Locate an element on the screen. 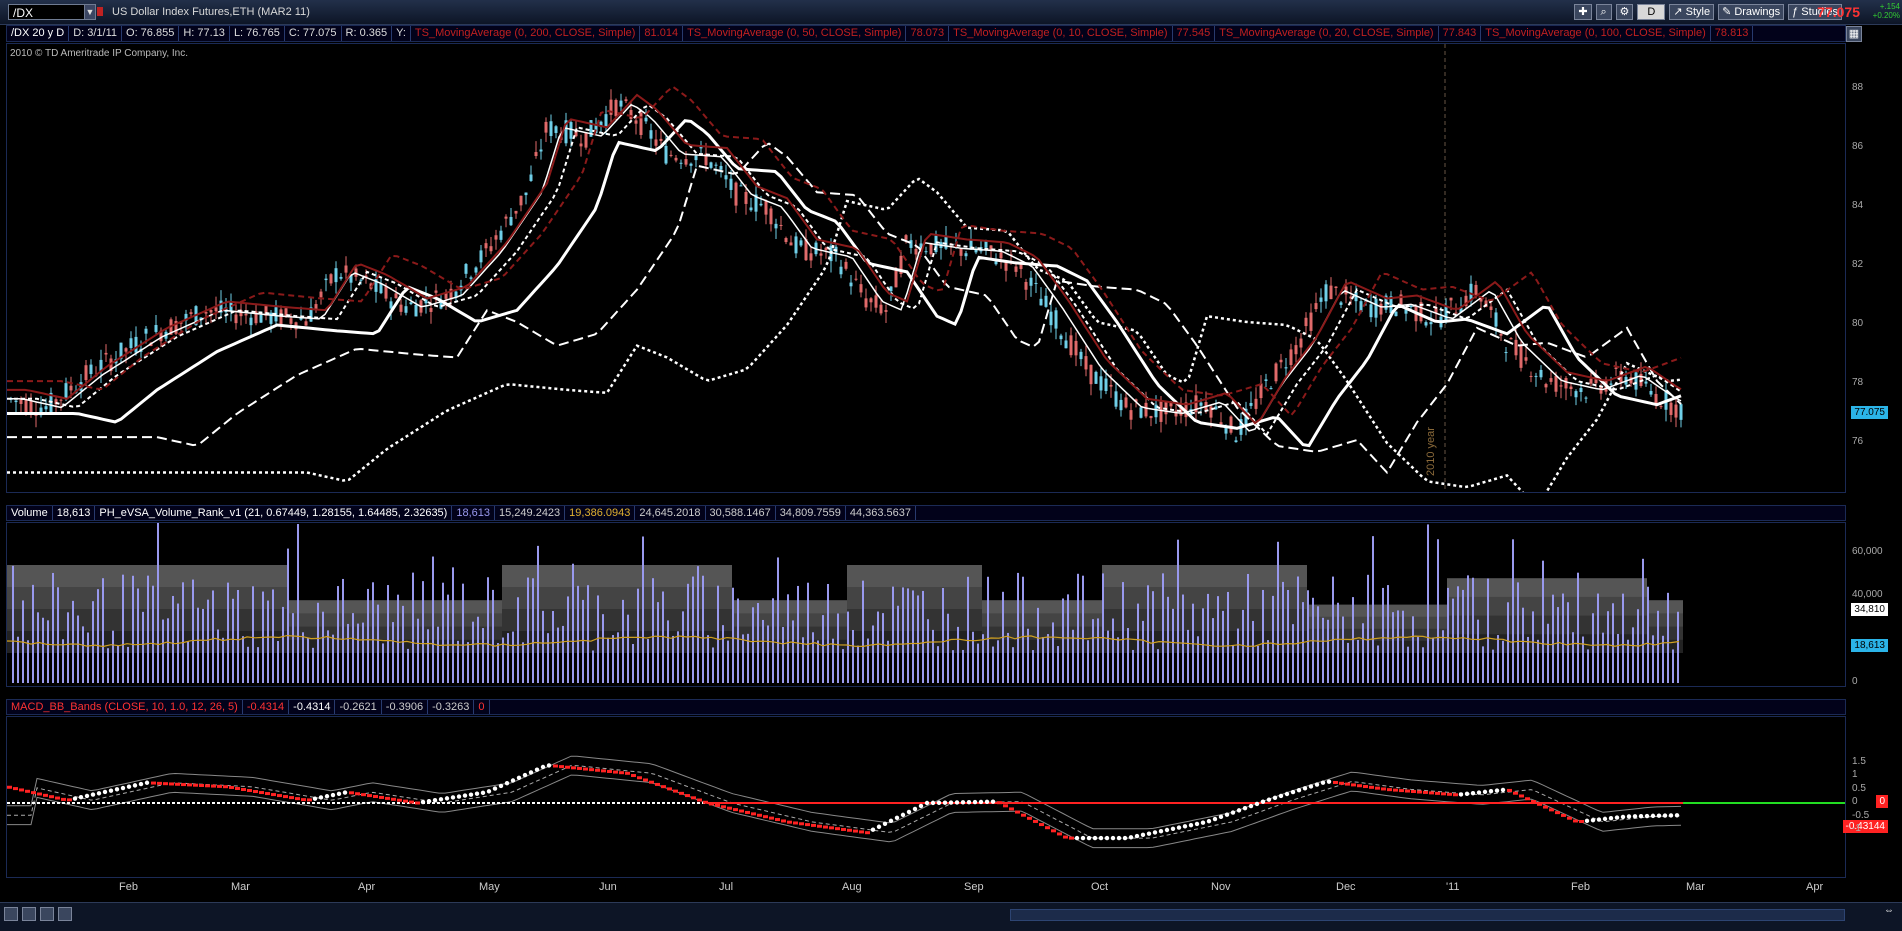  study-ma50-label: TS_MovingAverage (0, 50, CLOSE, Simple) is located at coordinates (795, 33).